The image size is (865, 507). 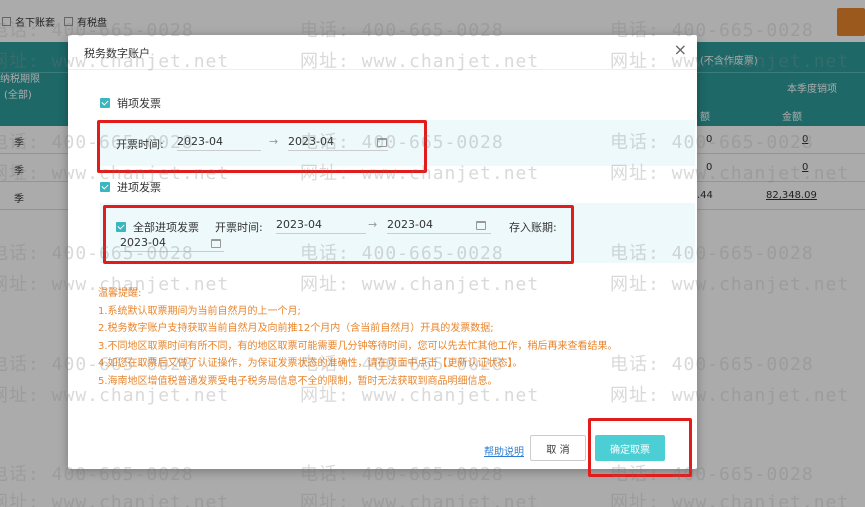 What do you see at coordinates (139, 103) in the screenshot?
I see `sales-invoice-label: 销项发票` at bounding box center [139, 103].